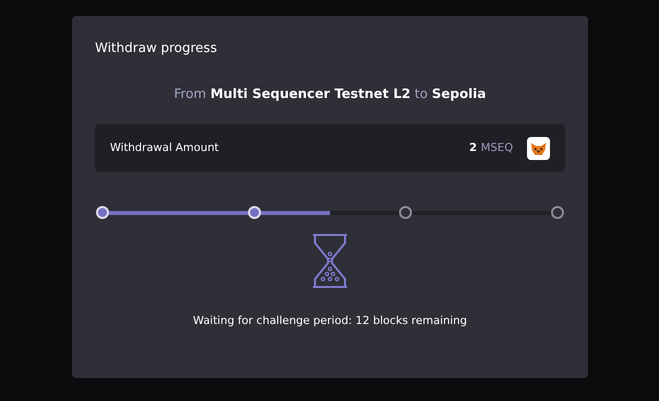  I want to click on route-text: From Multi Sequencer Testnet L2 to Sepolia, so click(330, 95).